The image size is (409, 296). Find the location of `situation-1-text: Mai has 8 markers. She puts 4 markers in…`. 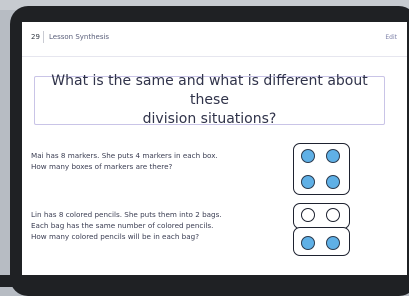

situation-1-text: Mai has 8 markers. She puts 4 markers in… is located at coordinates (156, 161).